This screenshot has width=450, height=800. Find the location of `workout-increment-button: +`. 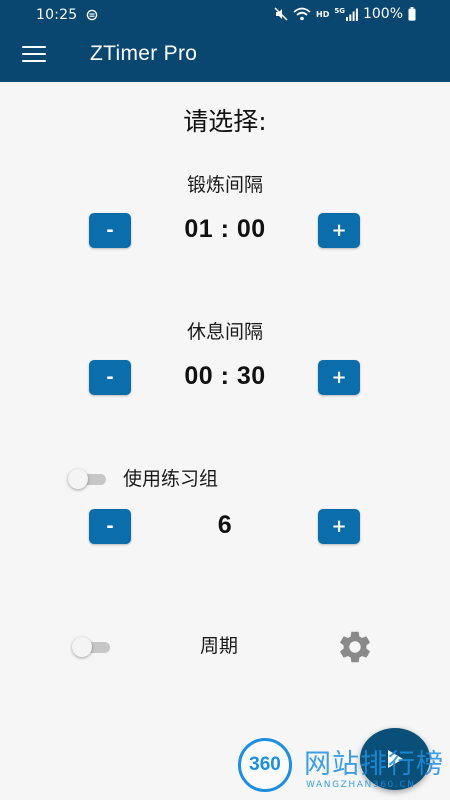

workout-increment-button: + is located at coordinates (339, 230).